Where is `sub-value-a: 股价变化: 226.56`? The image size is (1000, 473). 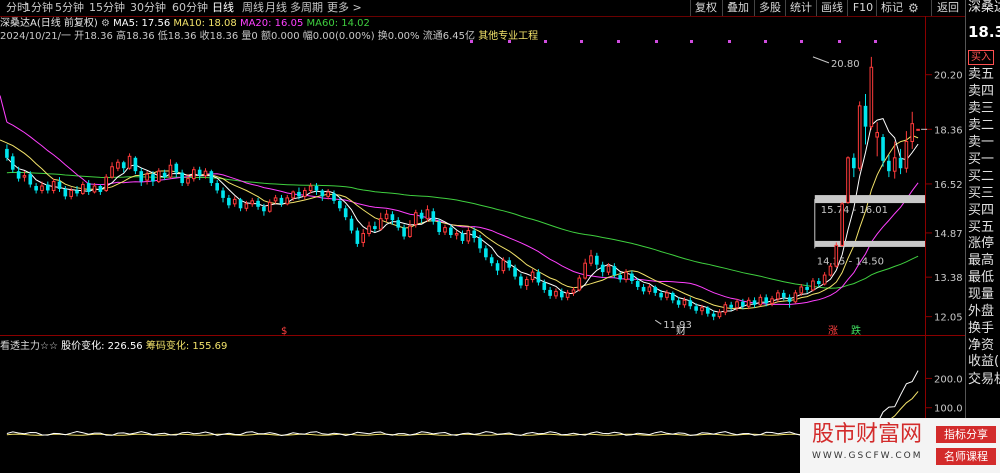 sub-value-a: 股价变化: 226.56 is located at coordinates (102, 346).